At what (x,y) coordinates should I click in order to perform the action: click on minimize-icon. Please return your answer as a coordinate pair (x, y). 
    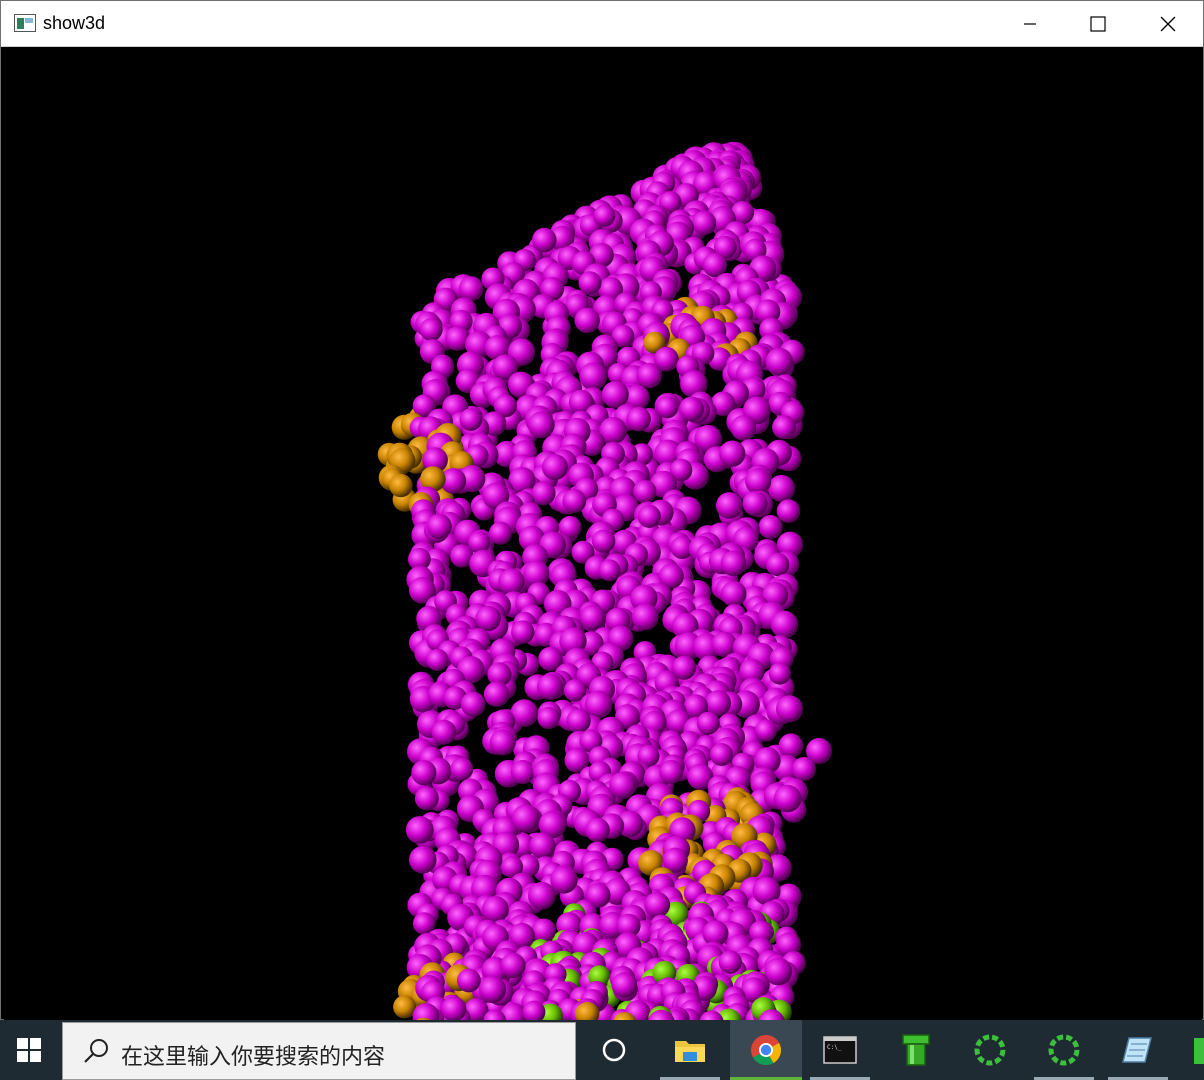
    Looking at the image, I should click on (1030, 24).